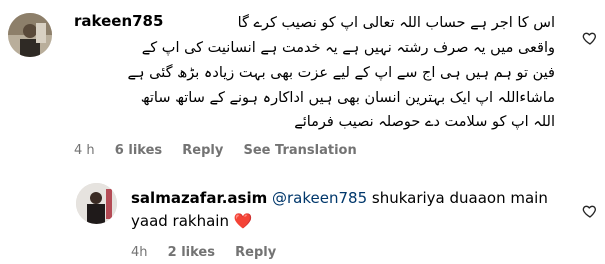  I want to click on comment-text-line: اللہ اپ کو سلامت دے حوصلہ نصیب فرمائے, so click(424, 122).